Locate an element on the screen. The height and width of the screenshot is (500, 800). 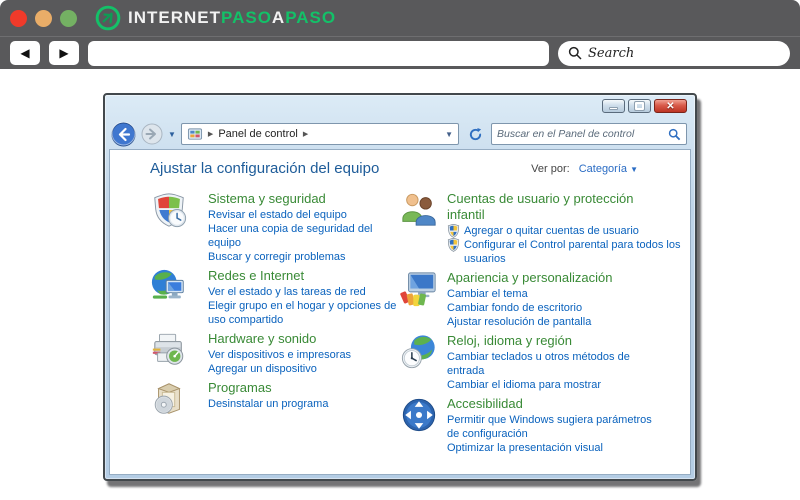
browser-back-button: ◀ is located at coordinates (25, 53).